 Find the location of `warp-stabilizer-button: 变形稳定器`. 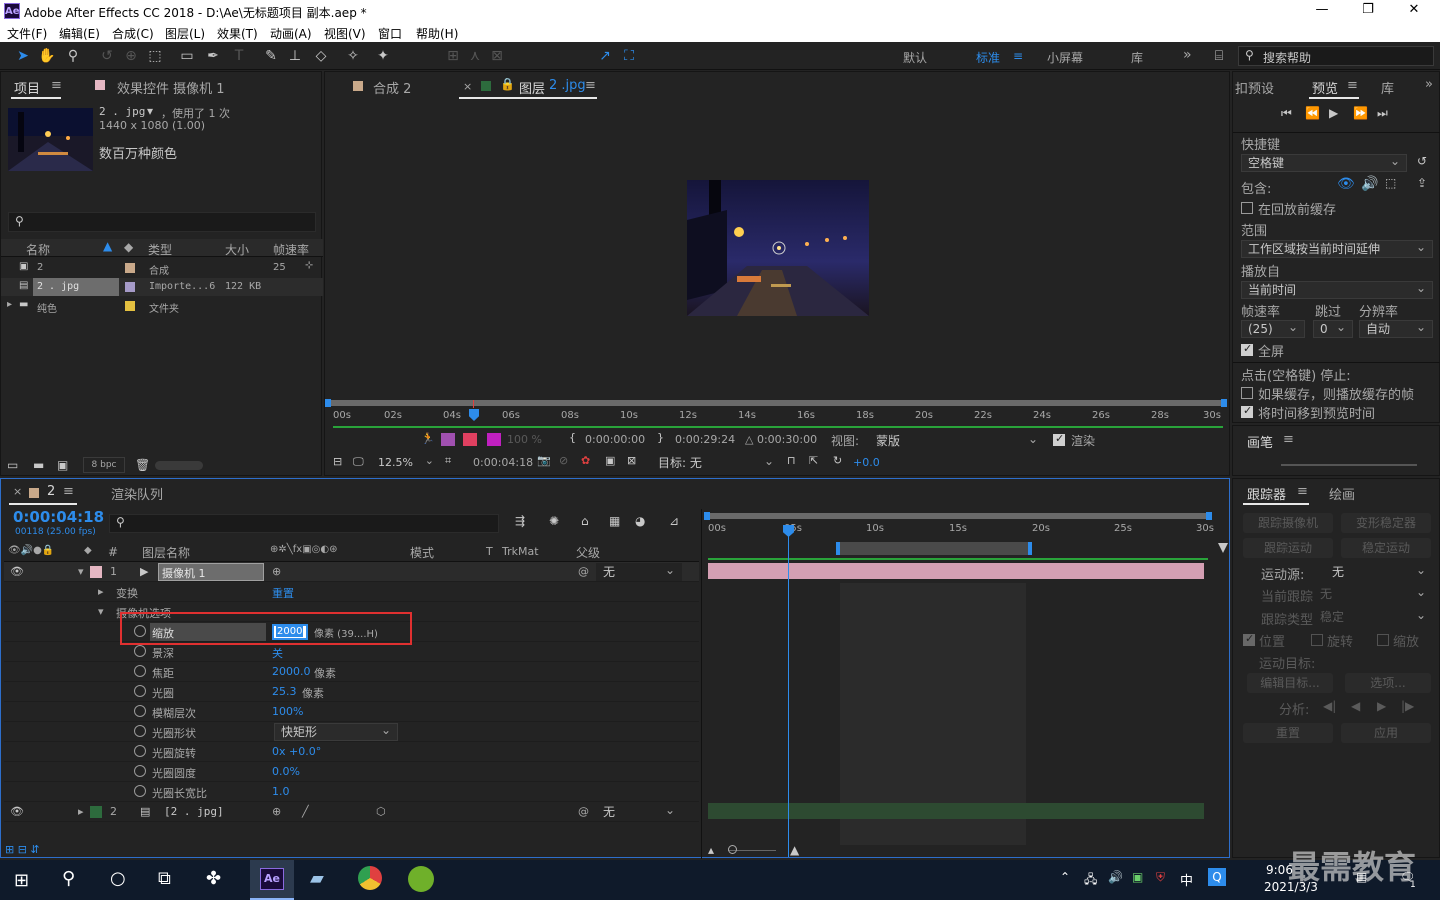

warp-stabilizer-button: 变形稳定器 is located at coordinates (1386, 523).